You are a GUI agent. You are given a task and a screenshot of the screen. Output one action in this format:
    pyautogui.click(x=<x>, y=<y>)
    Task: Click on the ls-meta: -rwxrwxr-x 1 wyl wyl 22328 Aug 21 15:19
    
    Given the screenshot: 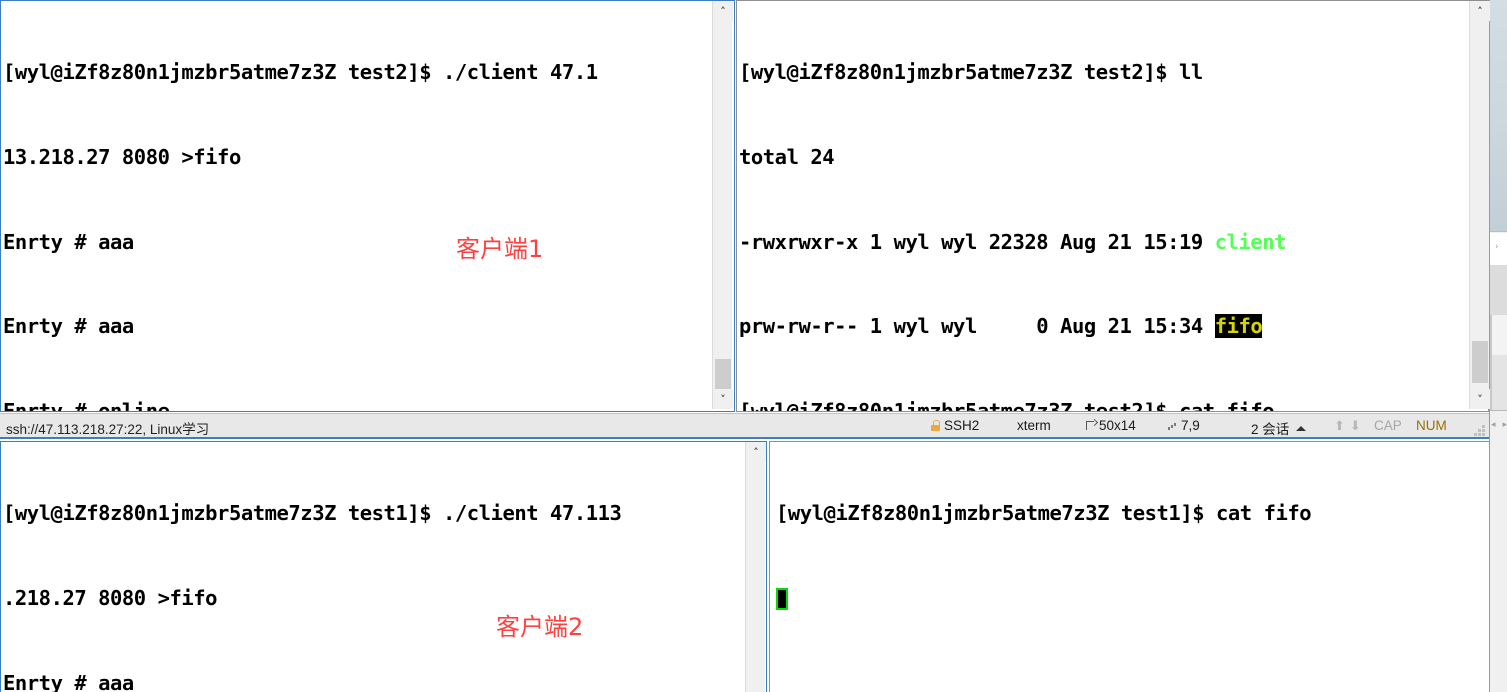 What is the action you would take?
    pyautogui.click(x=977, y=241)
    